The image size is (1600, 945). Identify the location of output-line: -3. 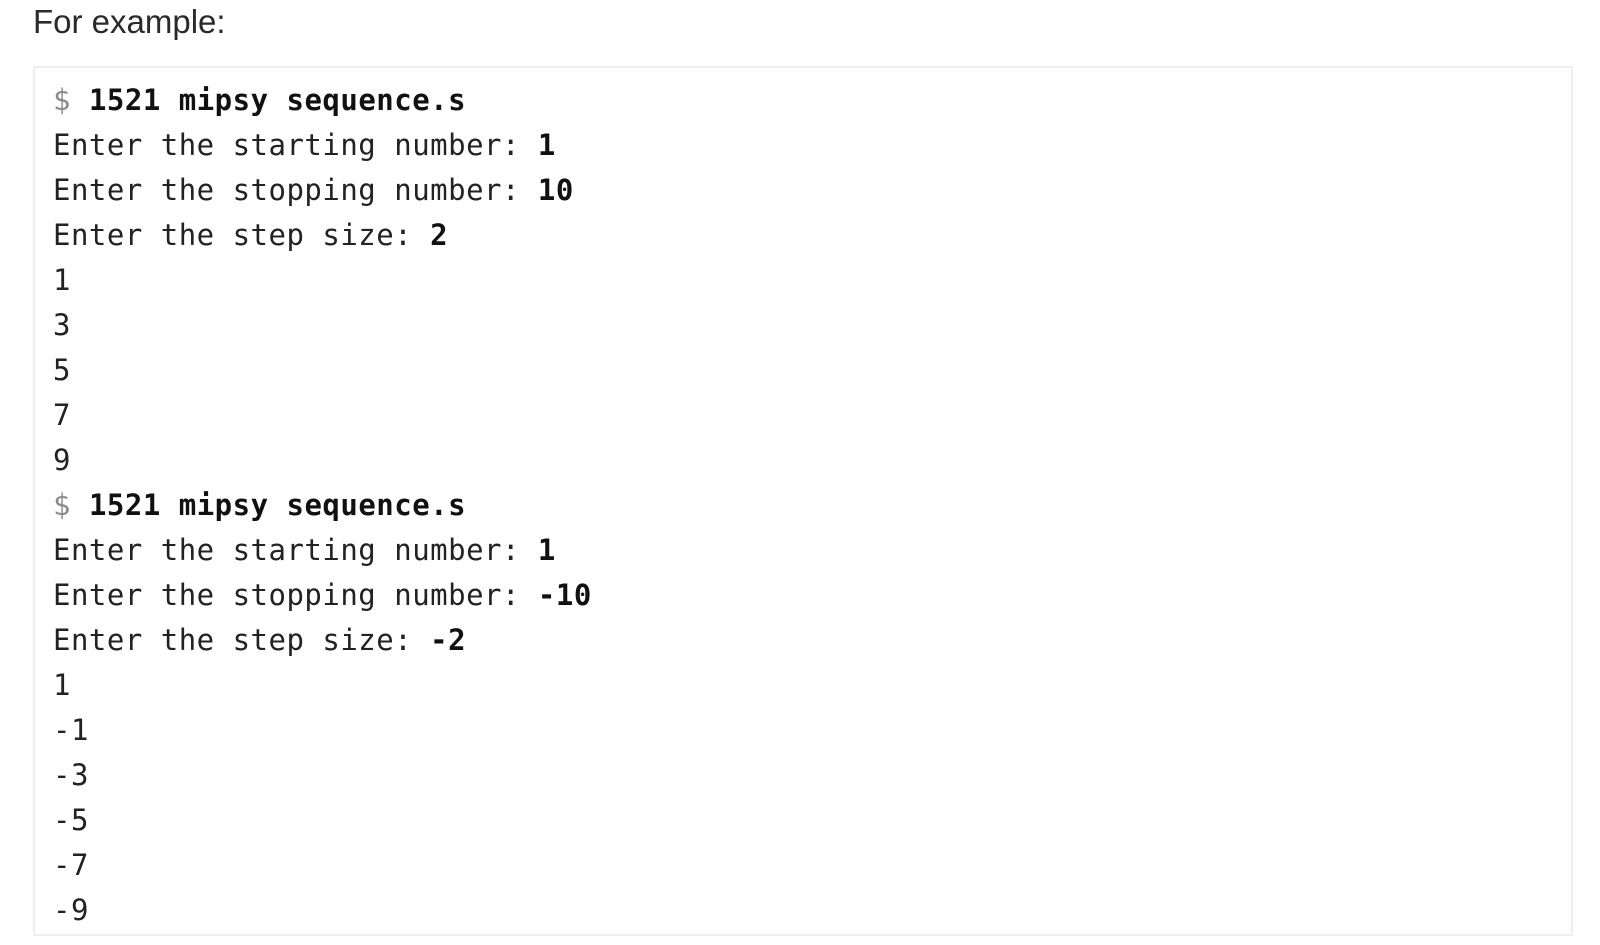
(71, 775).